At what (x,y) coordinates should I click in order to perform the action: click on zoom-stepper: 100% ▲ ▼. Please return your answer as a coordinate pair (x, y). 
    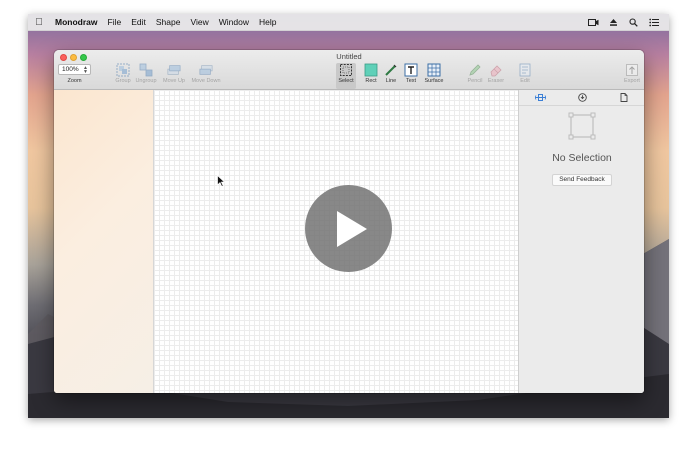
    Looking at the image, I should click on (74, 69).